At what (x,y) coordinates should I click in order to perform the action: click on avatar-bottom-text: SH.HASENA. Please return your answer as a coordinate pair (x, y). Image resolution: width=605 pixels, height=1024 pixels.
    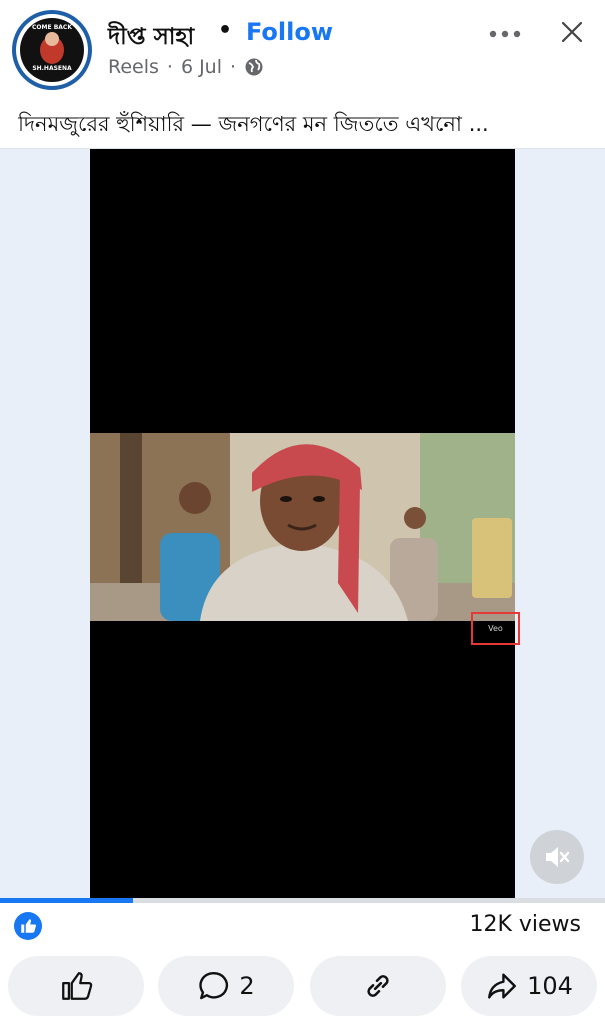
    Looking at the image, I should click on (52, 68).